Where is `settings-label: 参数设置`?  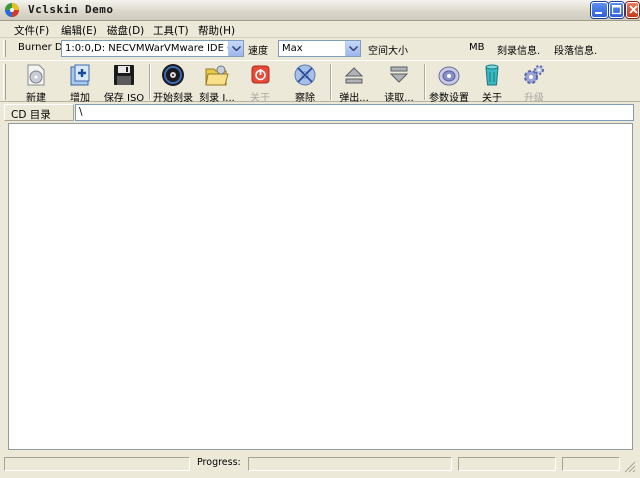 settings-label: 参数设置 is located at coordinates (449, 98).